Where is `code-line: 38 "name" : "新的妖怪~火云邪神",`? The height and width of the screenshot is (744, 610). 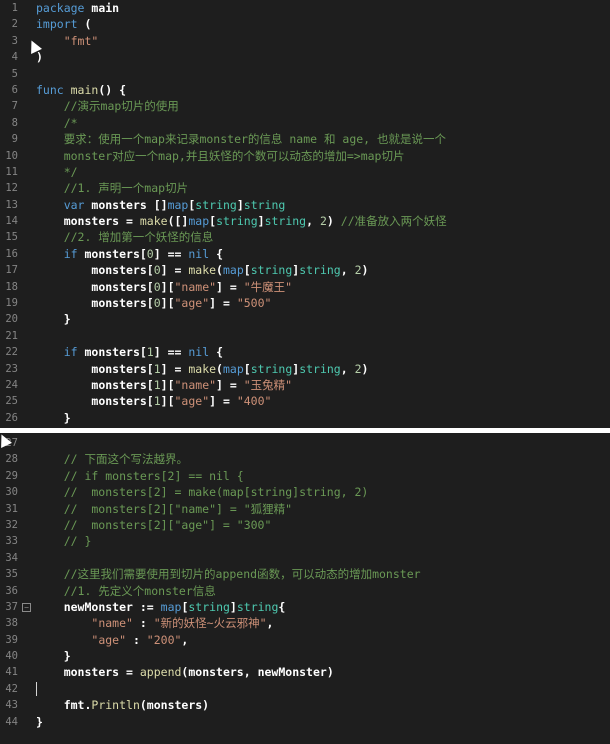 code-line: 38 "name" : "新的妖怪~火云邪神", is located at coordinates (305, 623).